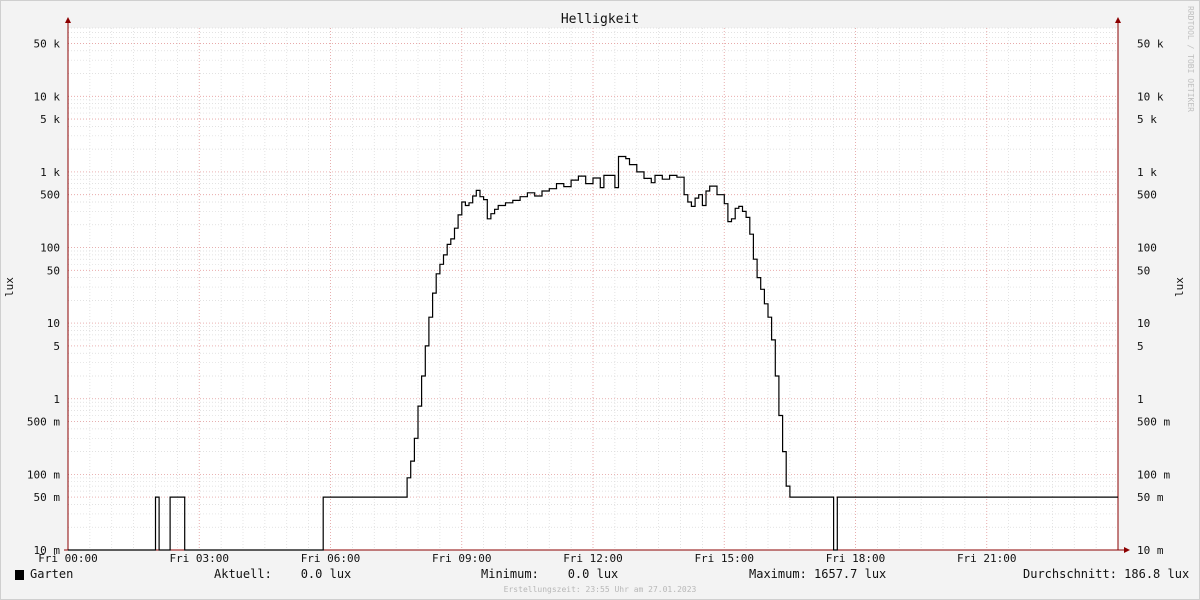 The width and height of the screenshot is (1200, 600). Describe the element at coordinates (47, 96) in the screenshot. I see `y-tick-label-left: 10 k` at that location.